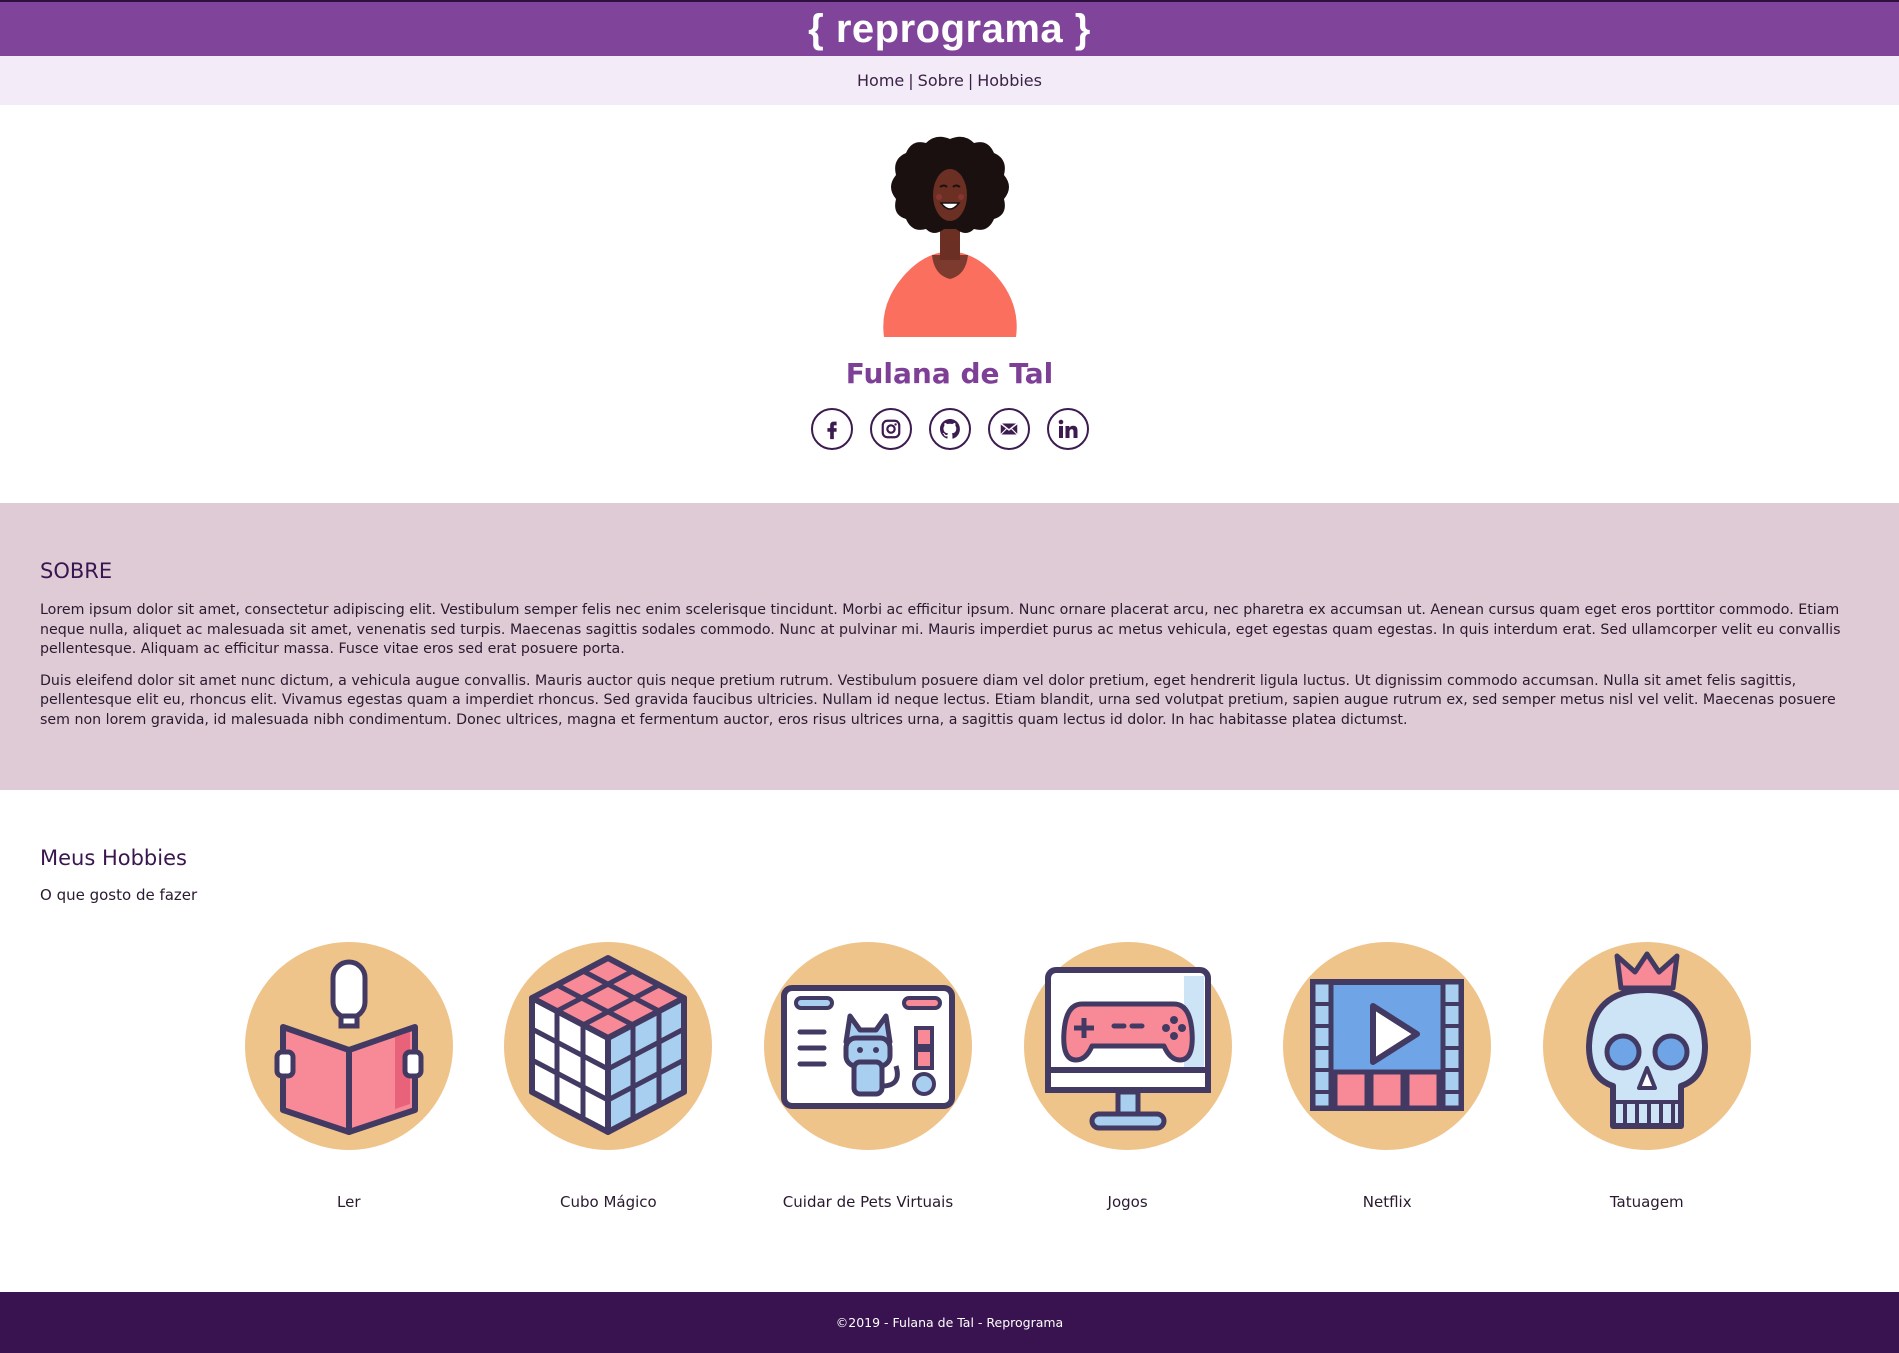  I want to click on about-title: SOBRE, so click(76, 571).